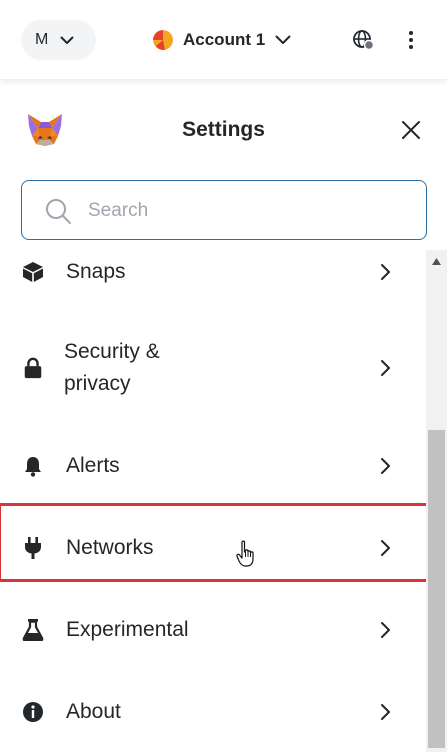  What do you see at coordinates (411, 40) in the screenshot?
I see `more-menu-kebab-icon` at bounding box center [411, 40].